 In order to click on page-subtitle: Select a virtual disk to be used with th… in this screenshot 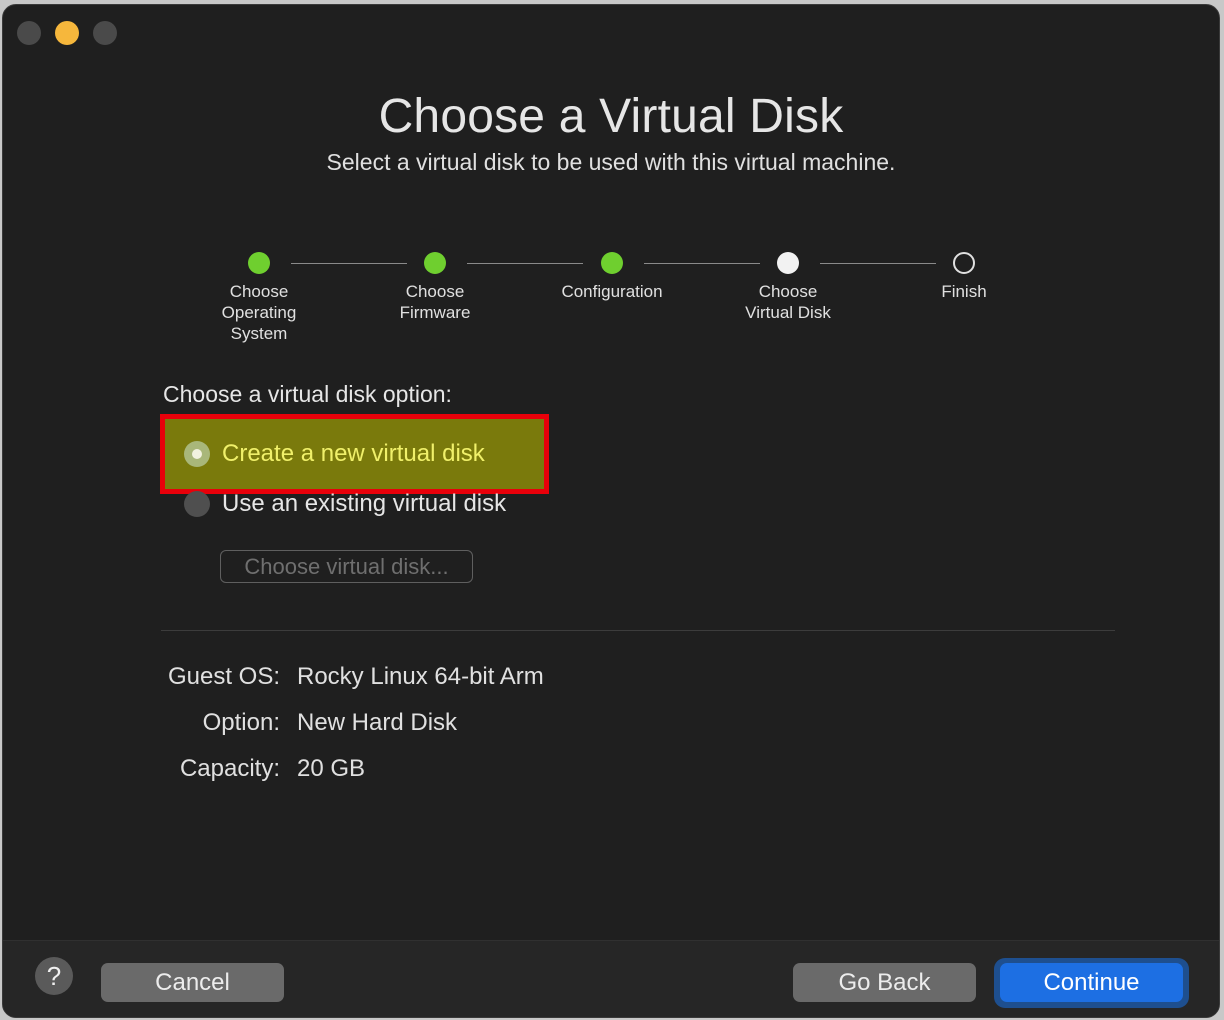, I will do `click(611, 162)`.